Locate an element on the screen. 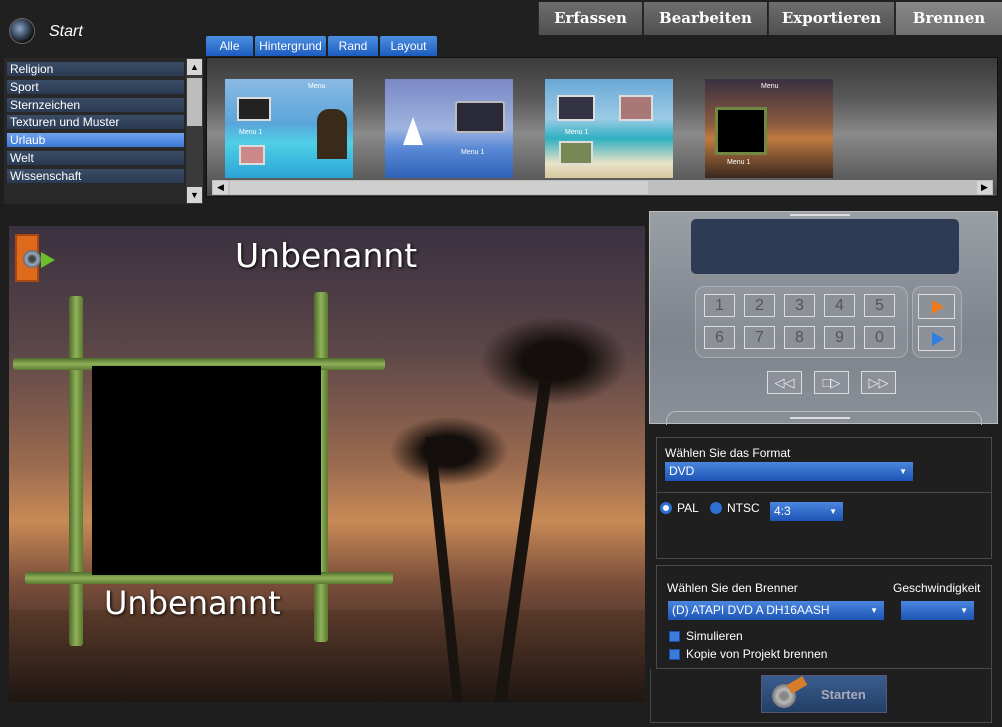 The image size is (1002, 727). play-orange-button is located at coordinates (936, 306).